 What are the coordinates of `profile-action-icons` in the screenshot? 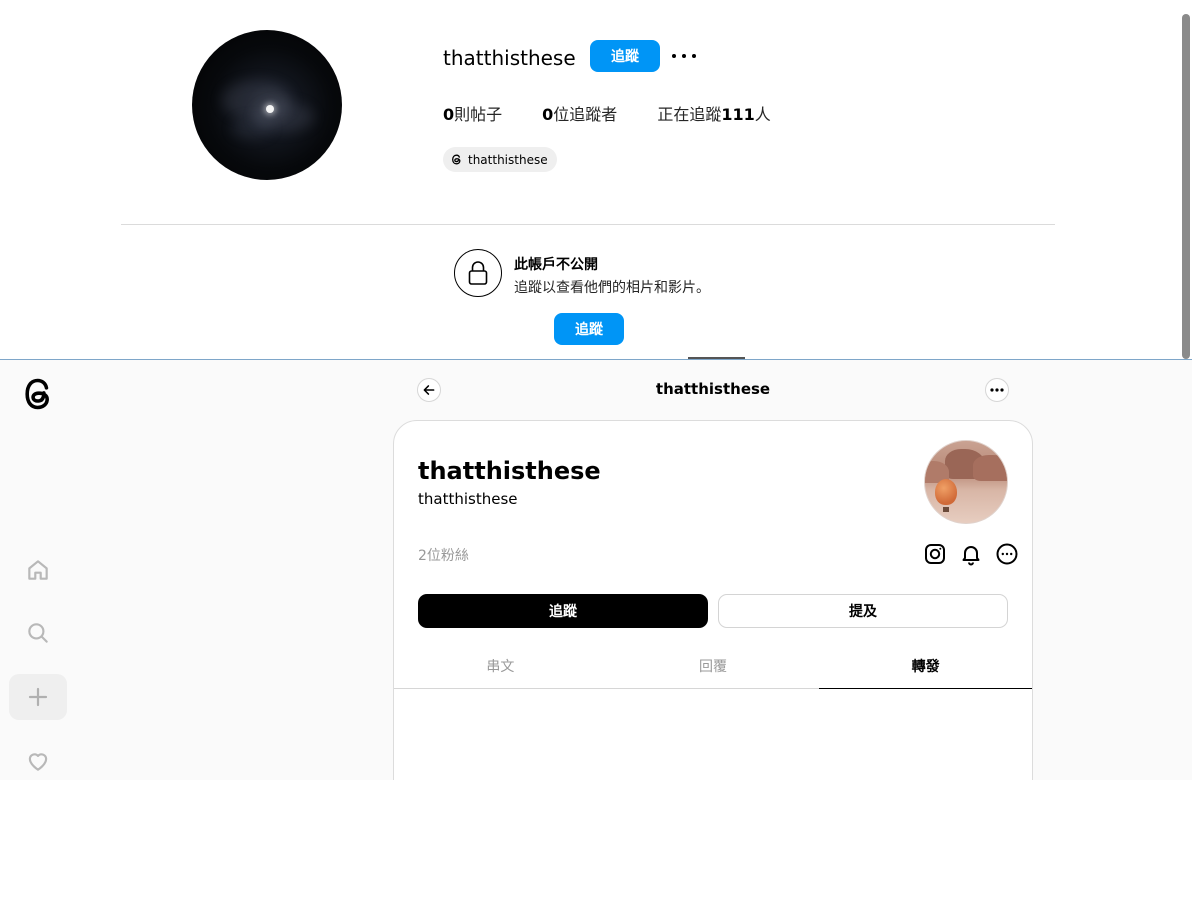 It's located at (966, 554).